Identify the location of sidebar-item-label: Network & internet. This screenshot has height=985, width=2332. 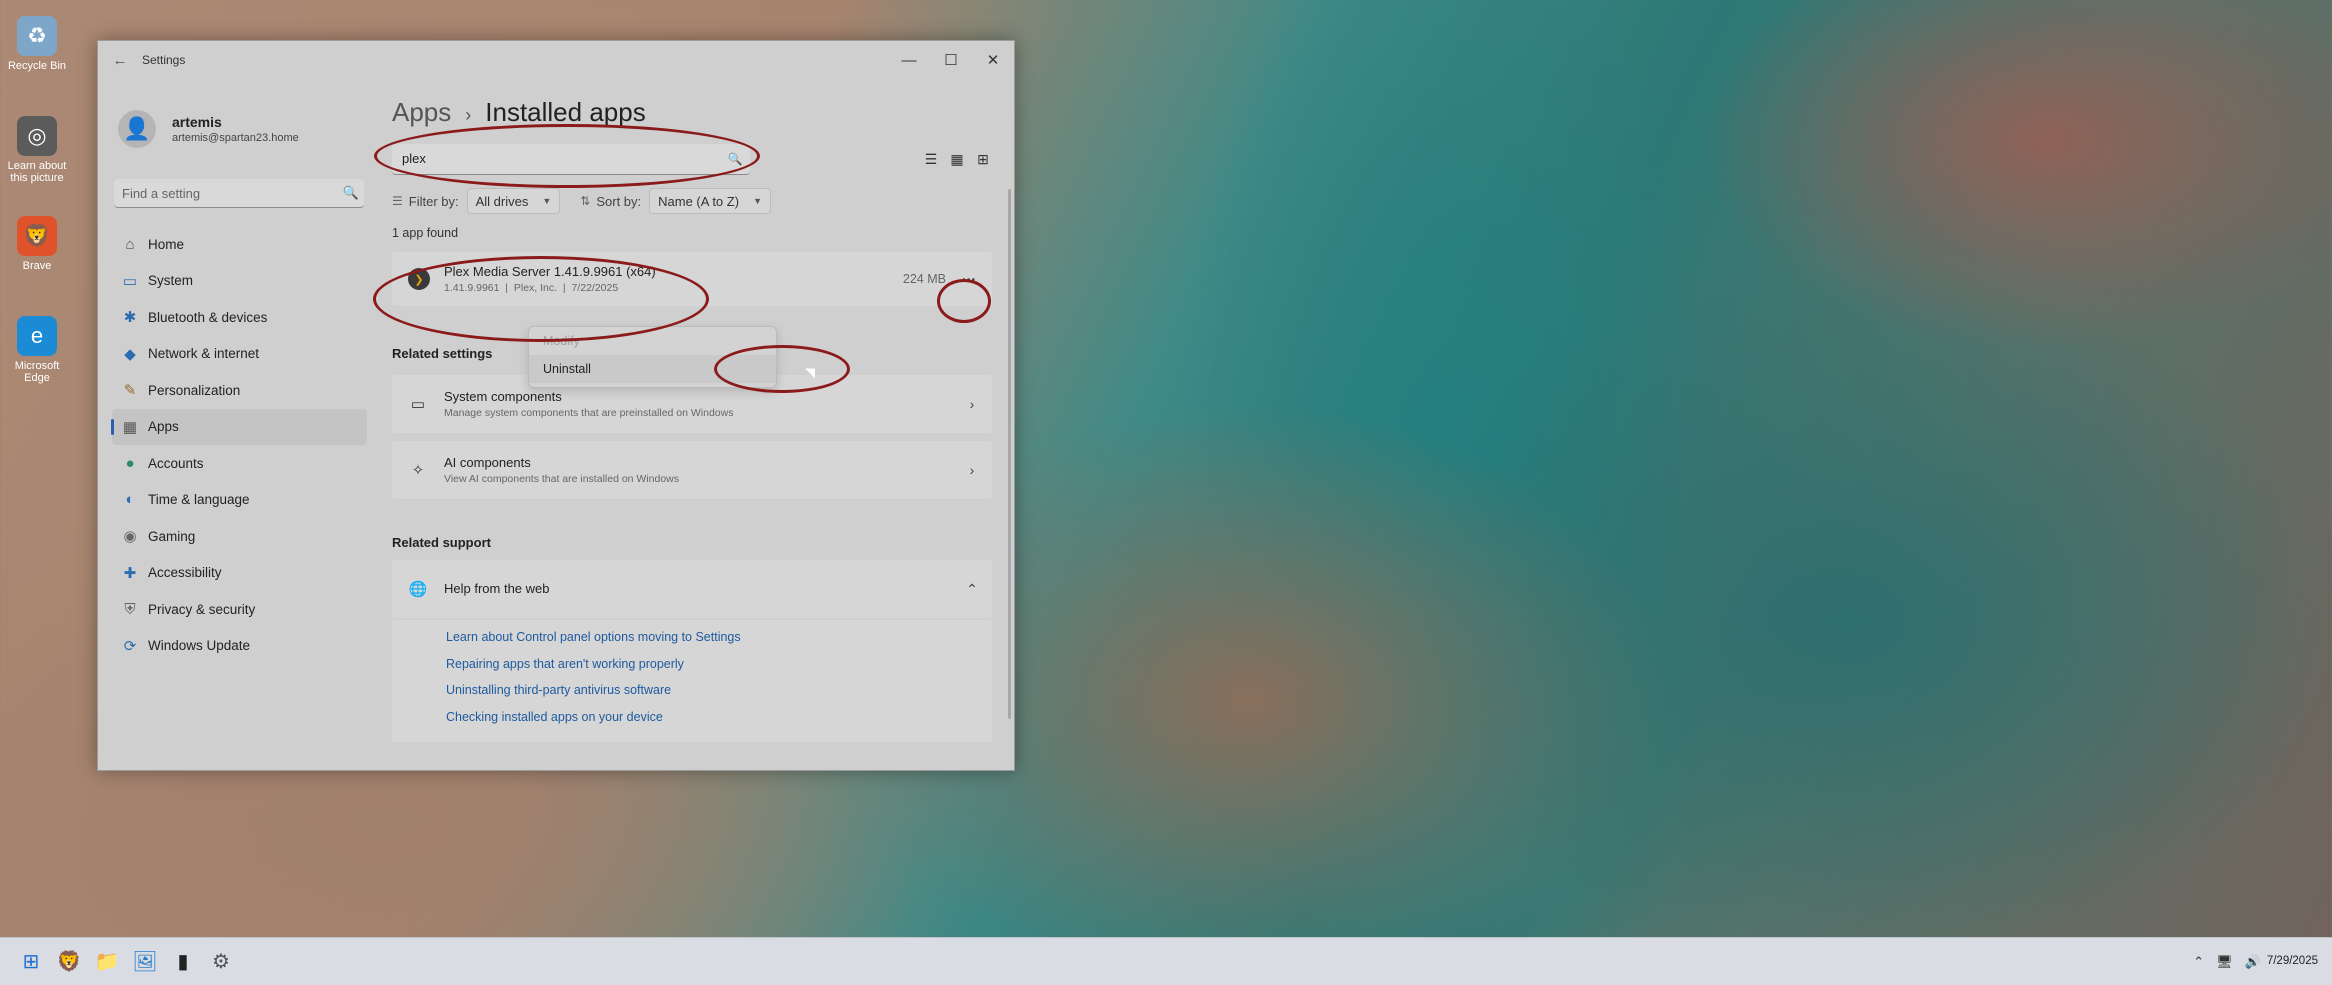
(204, 354).